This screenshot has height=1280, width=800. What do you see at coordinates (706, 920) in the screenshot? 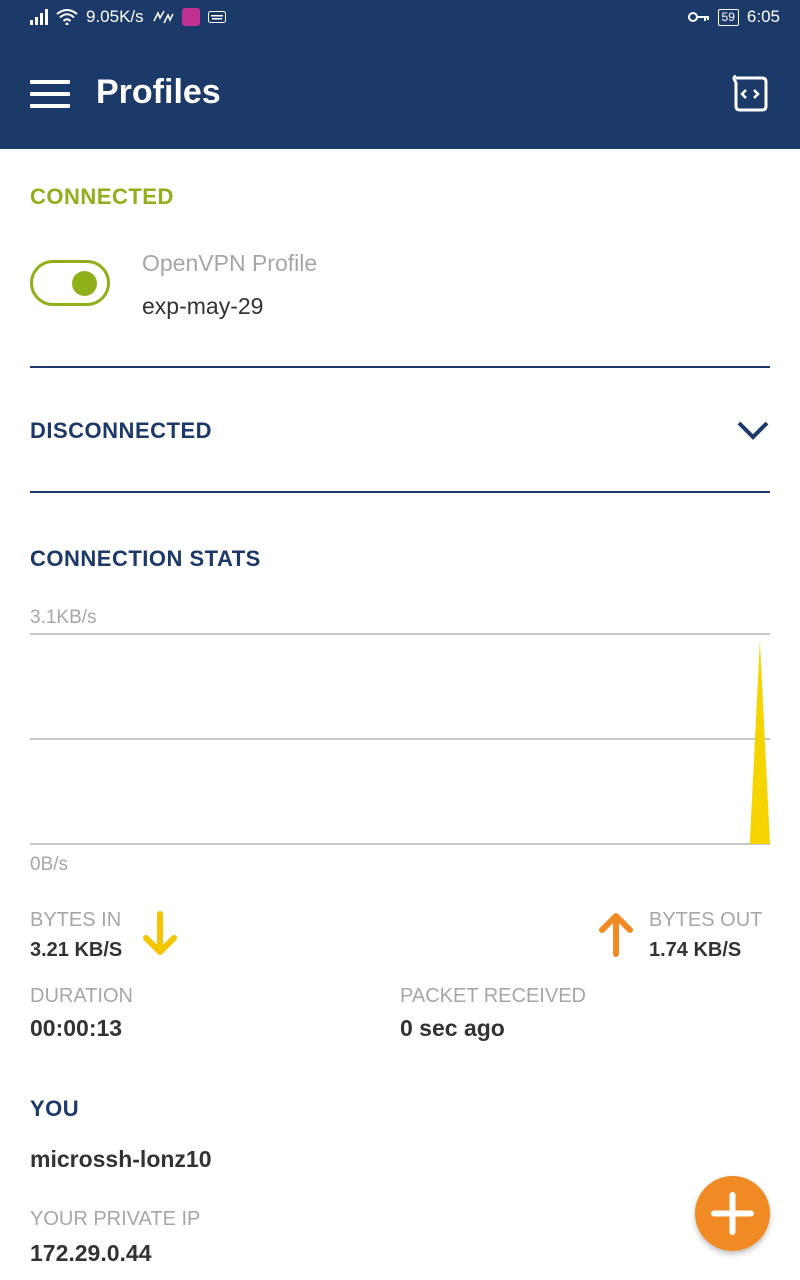
I see `bytes-out-label: BYTES OUT` at bounding box center [706, 920].